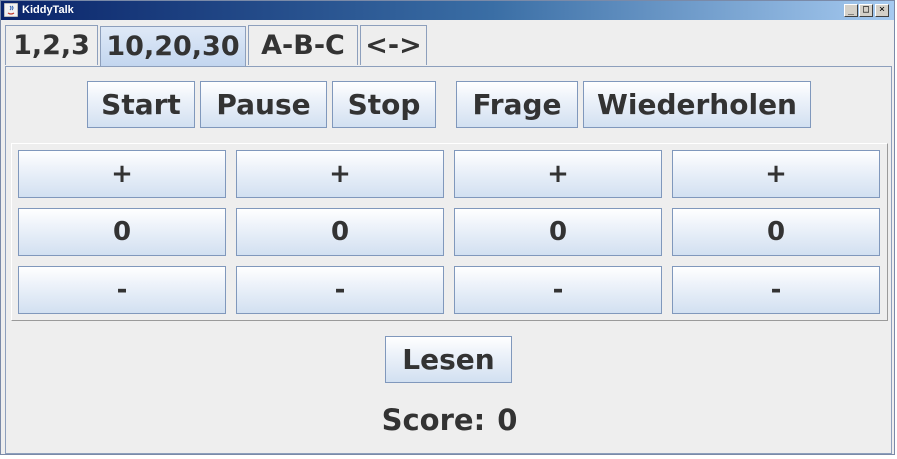  I want to click on maximize-button: □, so click(866, 10).